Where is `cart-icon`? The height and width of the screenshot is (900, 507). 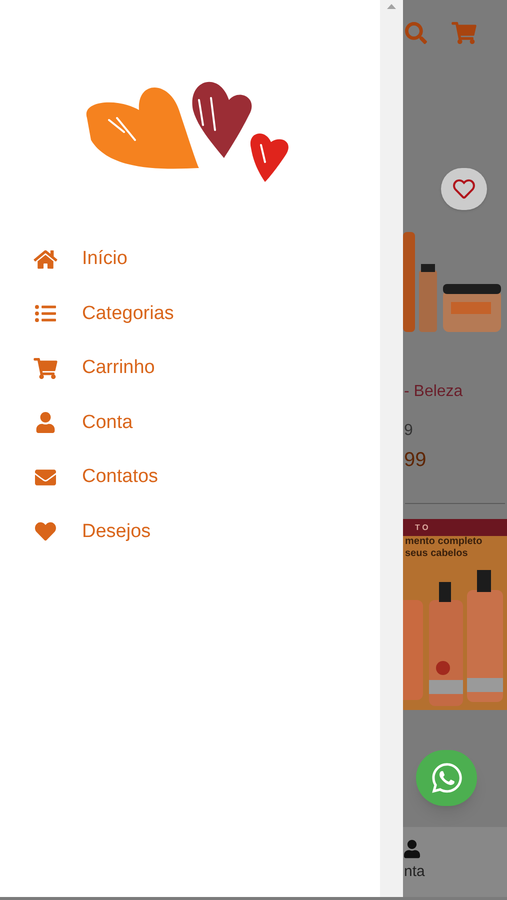
cart-icon is located at coordinates (45, 368).